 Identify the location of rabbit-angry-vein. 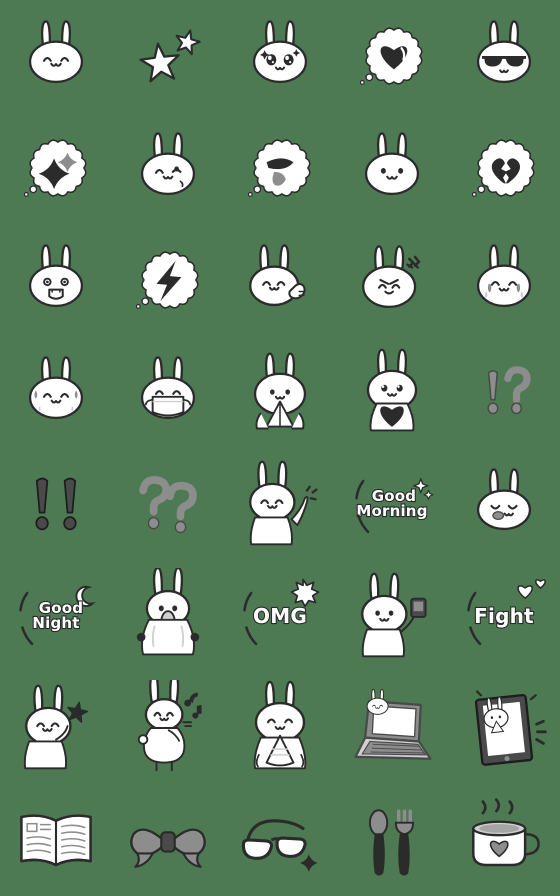
(392, 280).